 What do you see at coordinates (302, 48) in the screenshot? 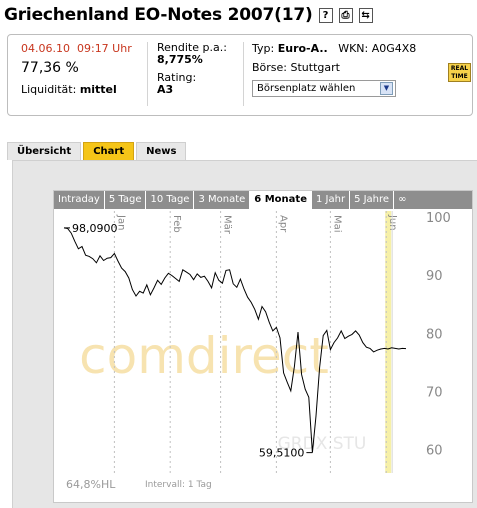
I see `type-value: Euro-A..` at bounding box center [302, 48].